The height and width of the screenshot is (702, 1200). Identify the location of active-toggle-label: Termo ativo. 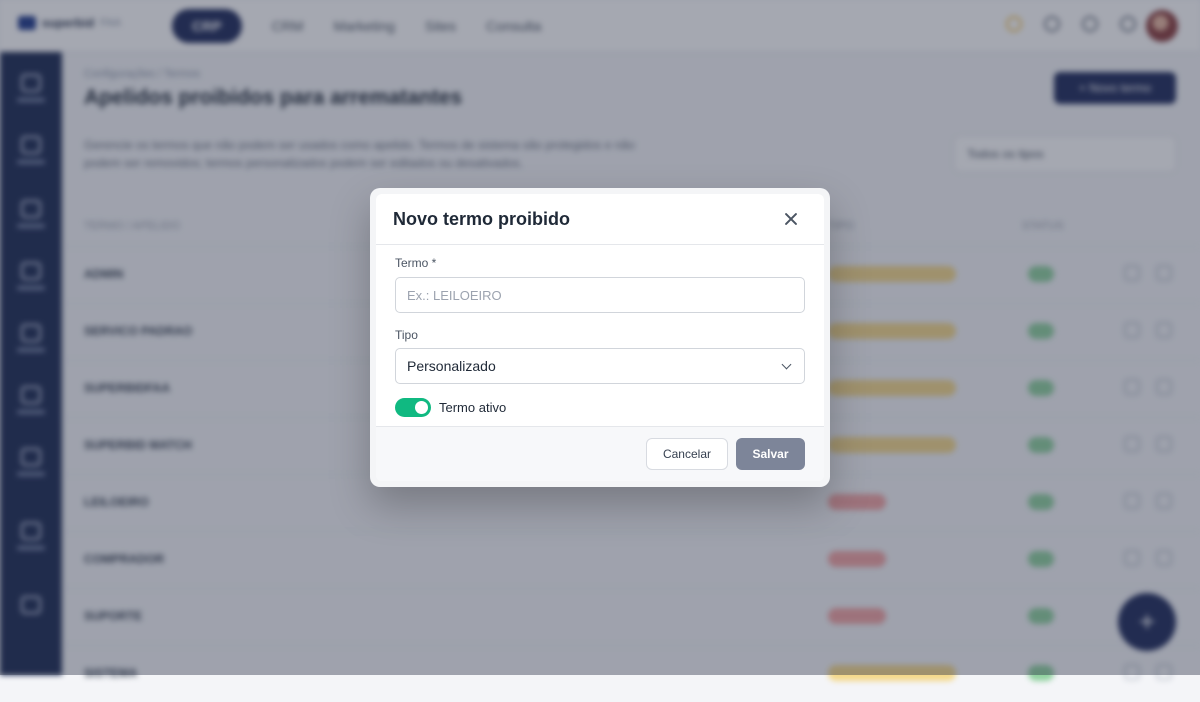
(472, 407).